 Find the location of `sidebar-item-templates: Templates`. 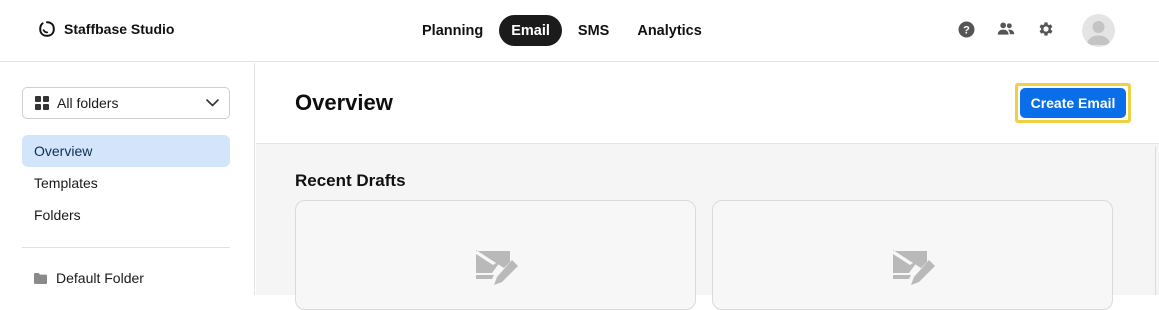

sidebar-item-templates: Templates is located at coordinates (126, 183).